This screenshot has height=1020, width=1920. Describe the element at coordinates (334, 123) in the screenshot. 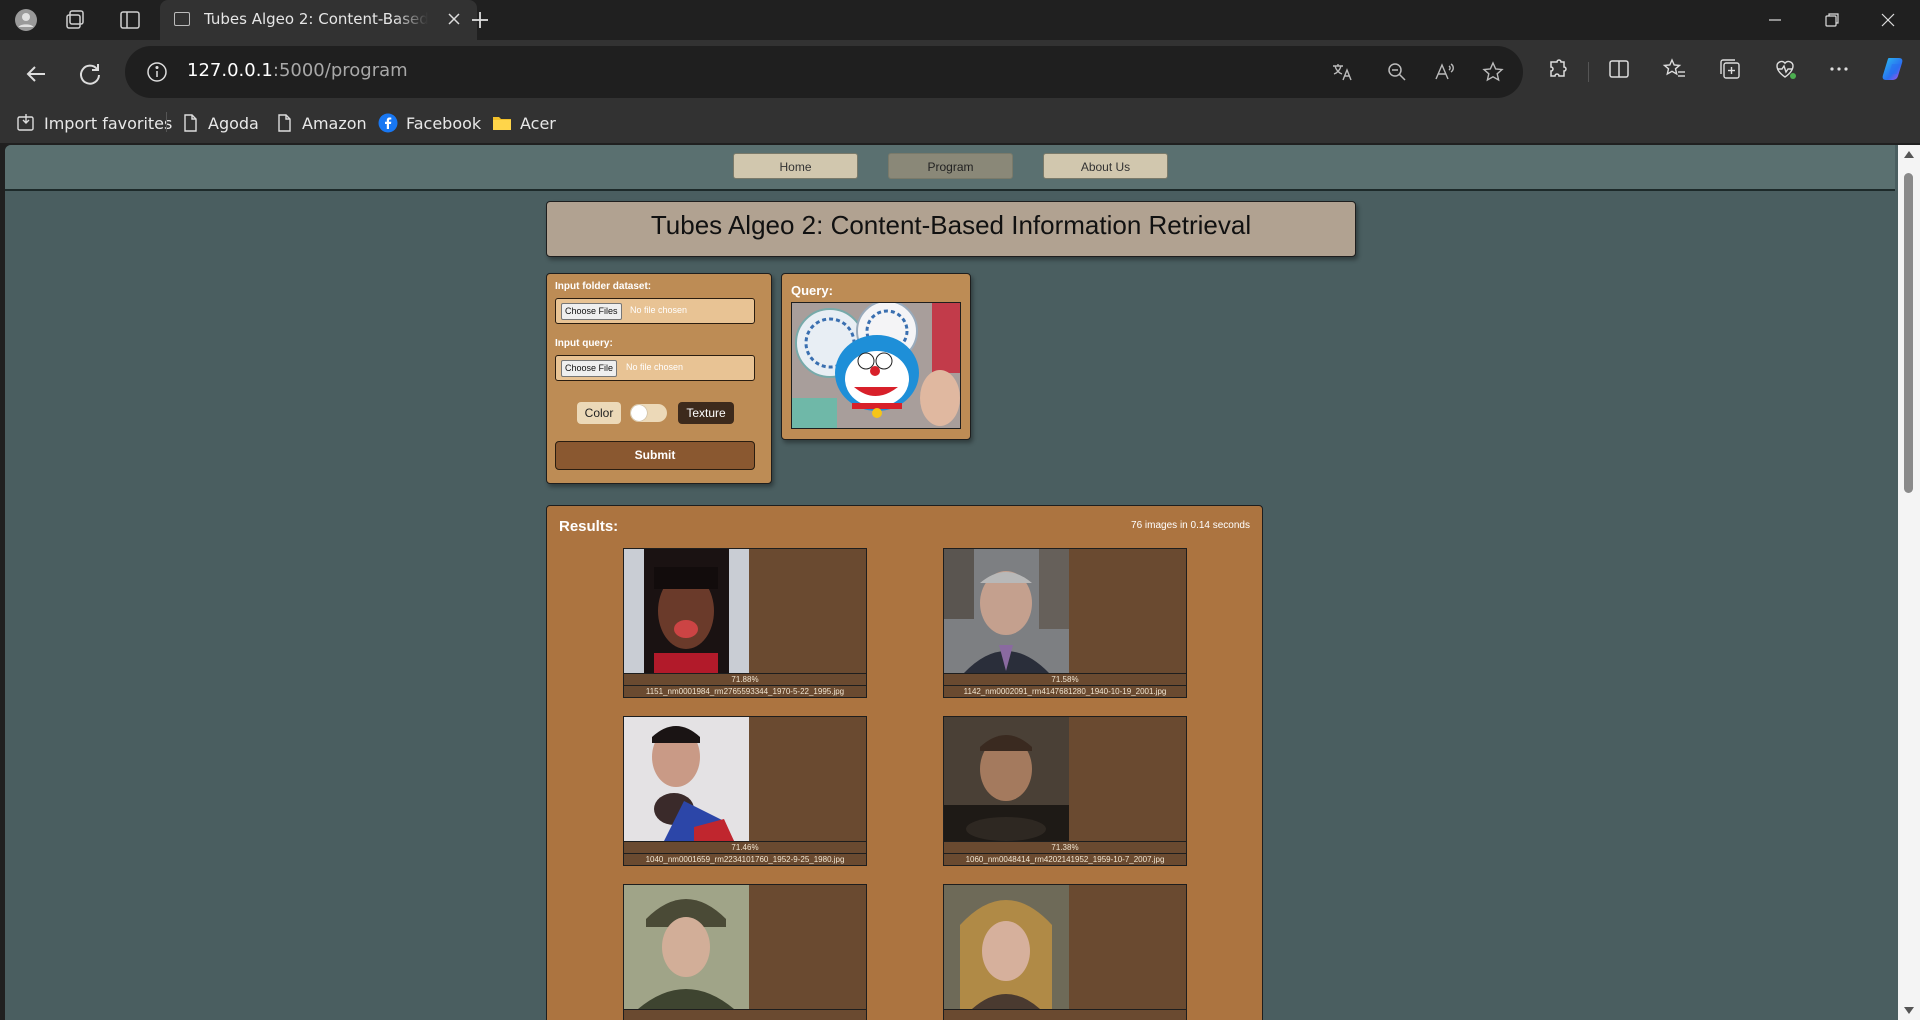

I see `favorite-label: Amazon` at that location.